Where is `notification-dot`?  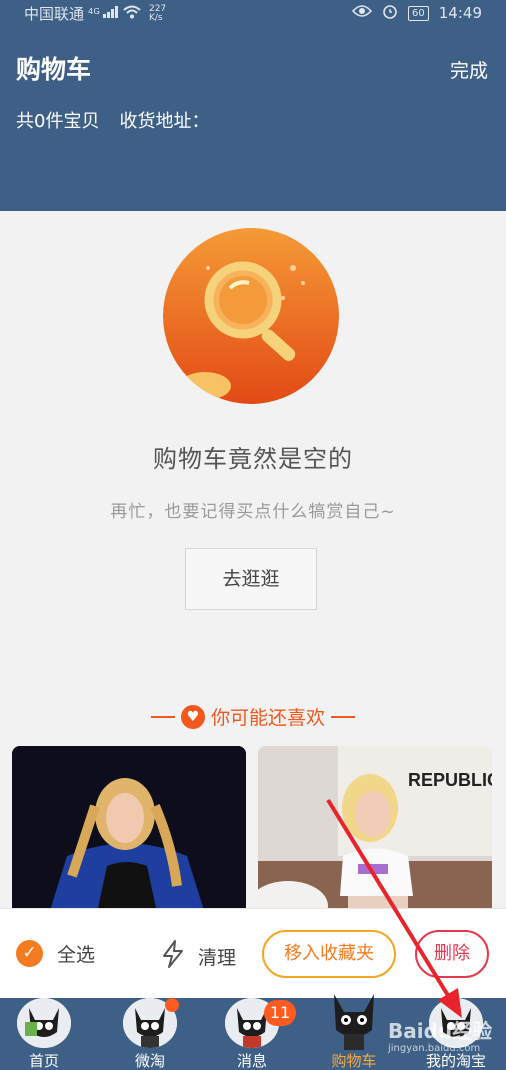 notification-dot is located at coordinates (172, 1005).